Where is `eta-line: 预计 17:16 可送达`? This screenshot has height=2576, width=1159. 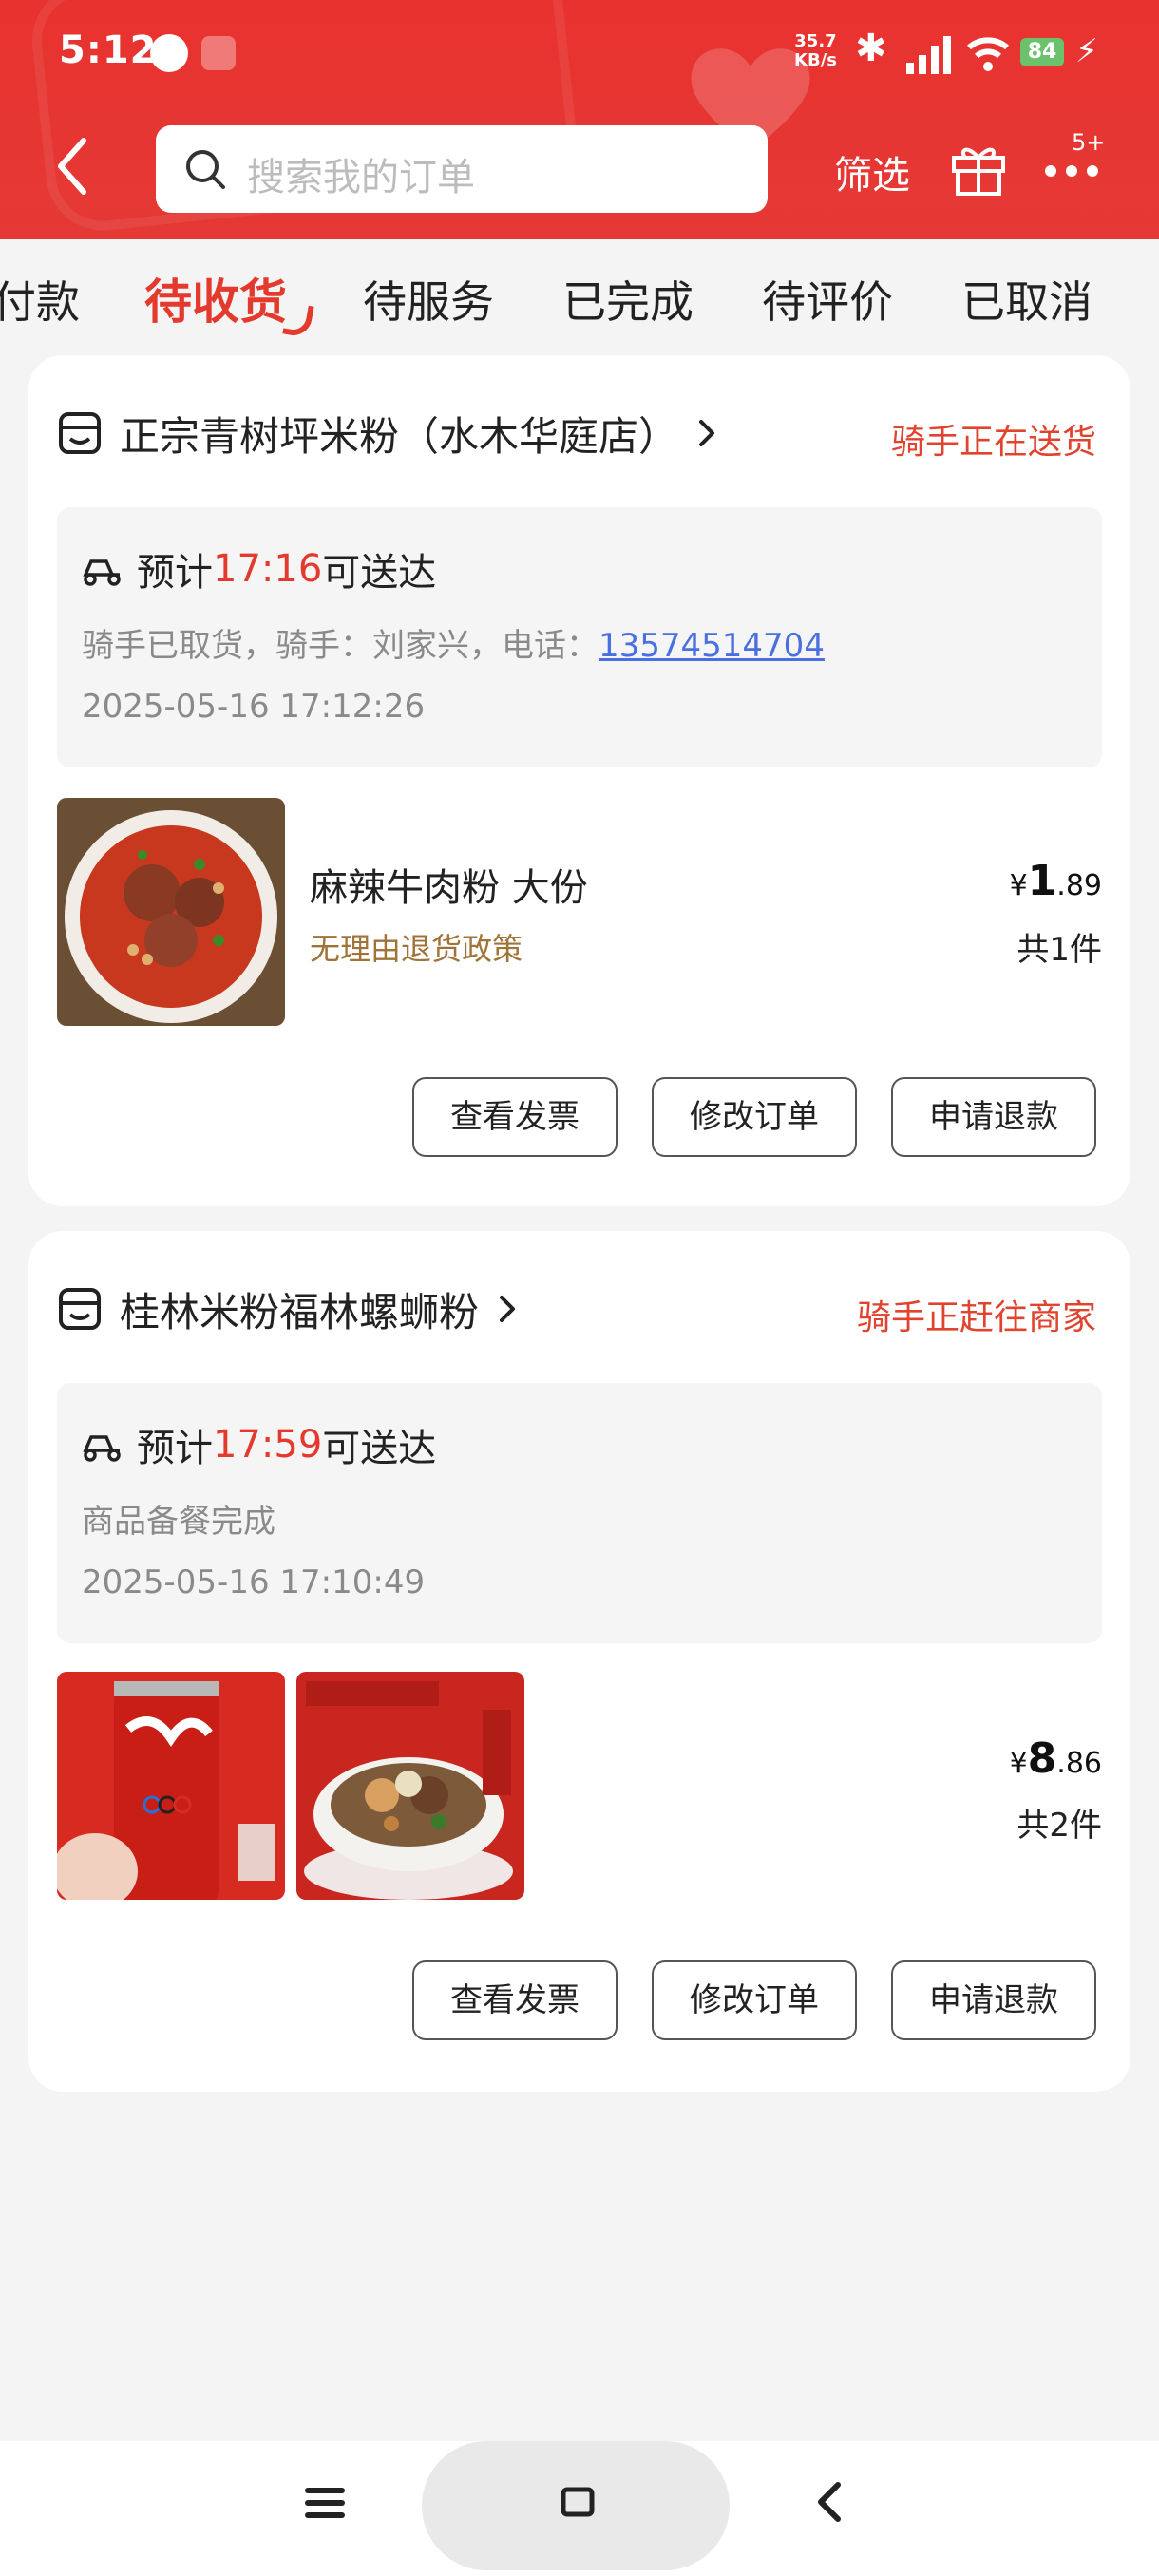 eta-line: 预计 17:16 可送达 is located at coordinates (258, 569).